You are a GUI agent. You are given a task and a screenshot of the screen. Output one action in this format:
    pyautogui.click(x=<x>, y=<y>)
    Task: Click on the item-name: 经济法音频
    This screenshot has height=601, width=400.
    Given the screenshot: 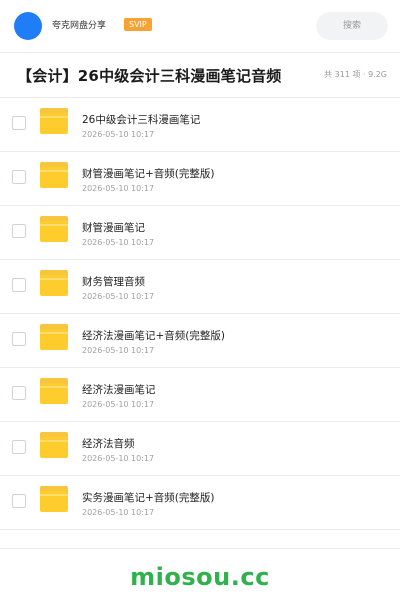 What is the action you would take?
    pyautogui.click(x=108, y=443)
    